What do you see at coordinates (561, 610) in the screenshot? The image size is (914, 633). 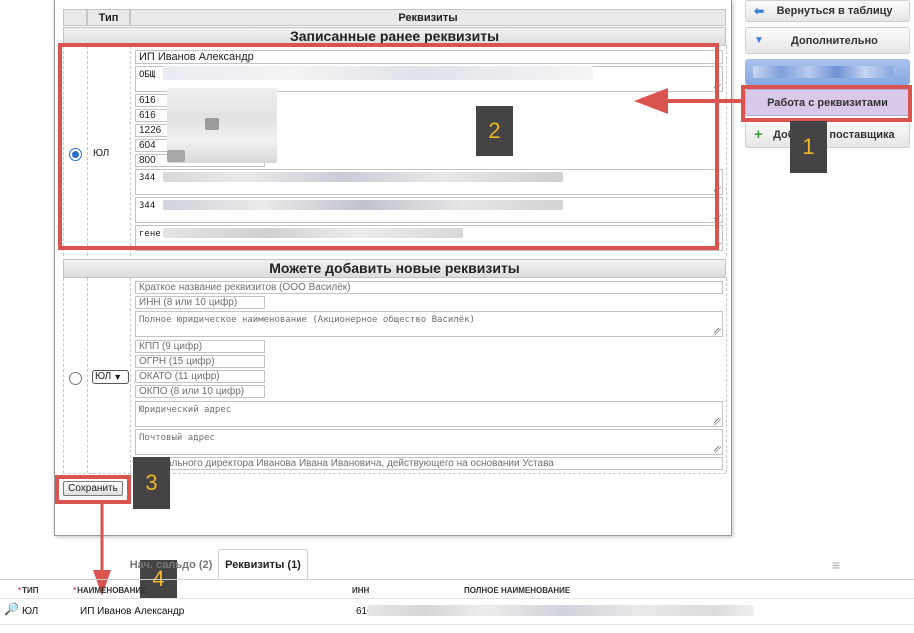 I see `privacy-blur` at bounding box center [561, 610].